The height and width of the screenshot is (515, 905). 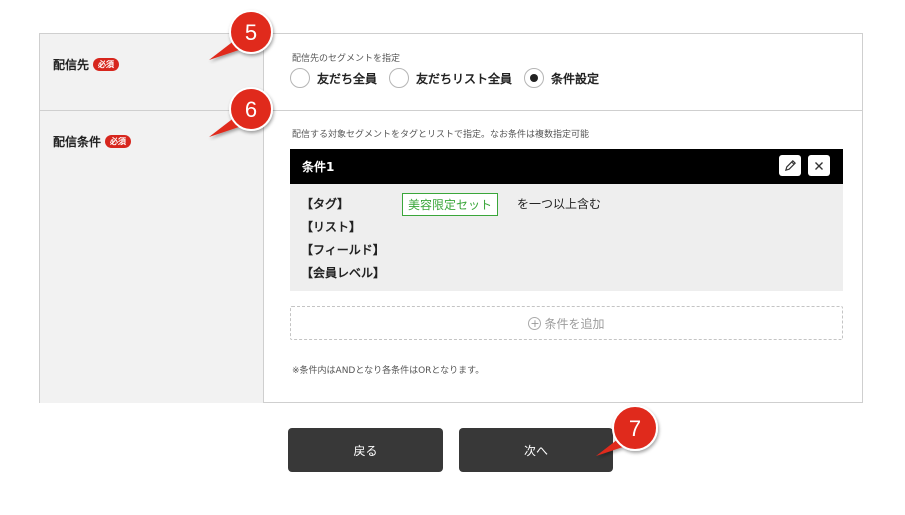 I want to click on radio-condition-setting: 条件設定, so click(x=561, y=78).